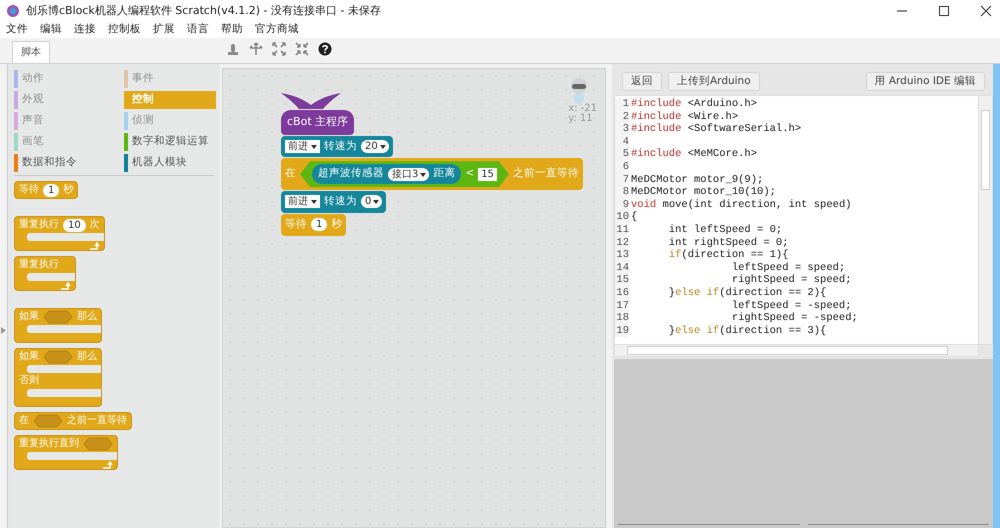 The image size is (1000, 528). What do you see at coordinates (634, 217) in the screenshot?
I see `code-line: {` at bounding box center [634, 217].